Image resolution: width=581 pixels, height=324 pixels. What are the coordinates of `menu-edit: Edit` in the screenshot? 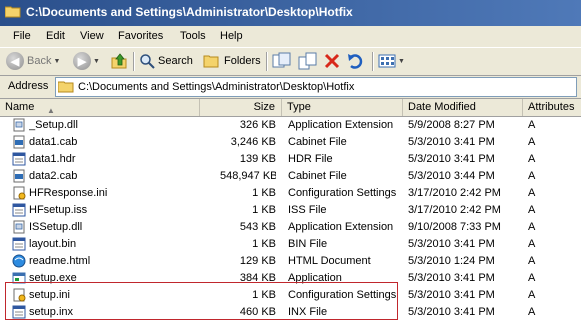 It's located at (55, 36).